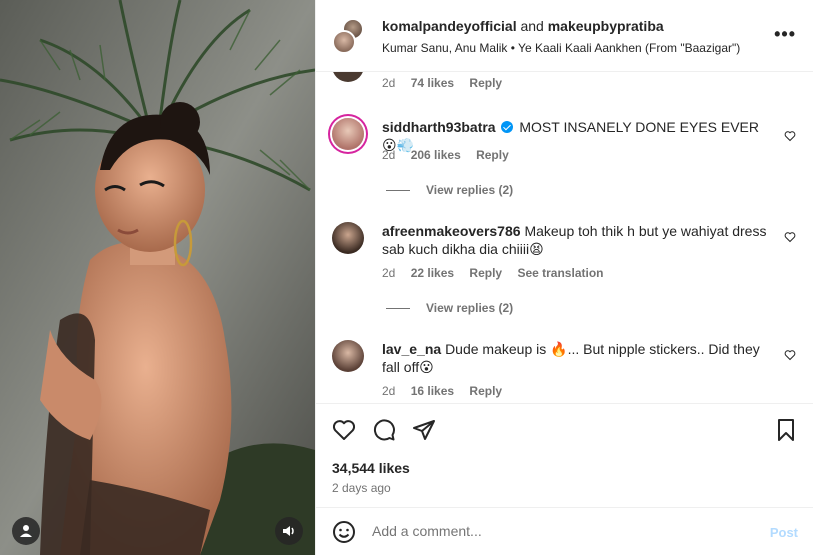  I want to click on person-icon, so click(26, 531).